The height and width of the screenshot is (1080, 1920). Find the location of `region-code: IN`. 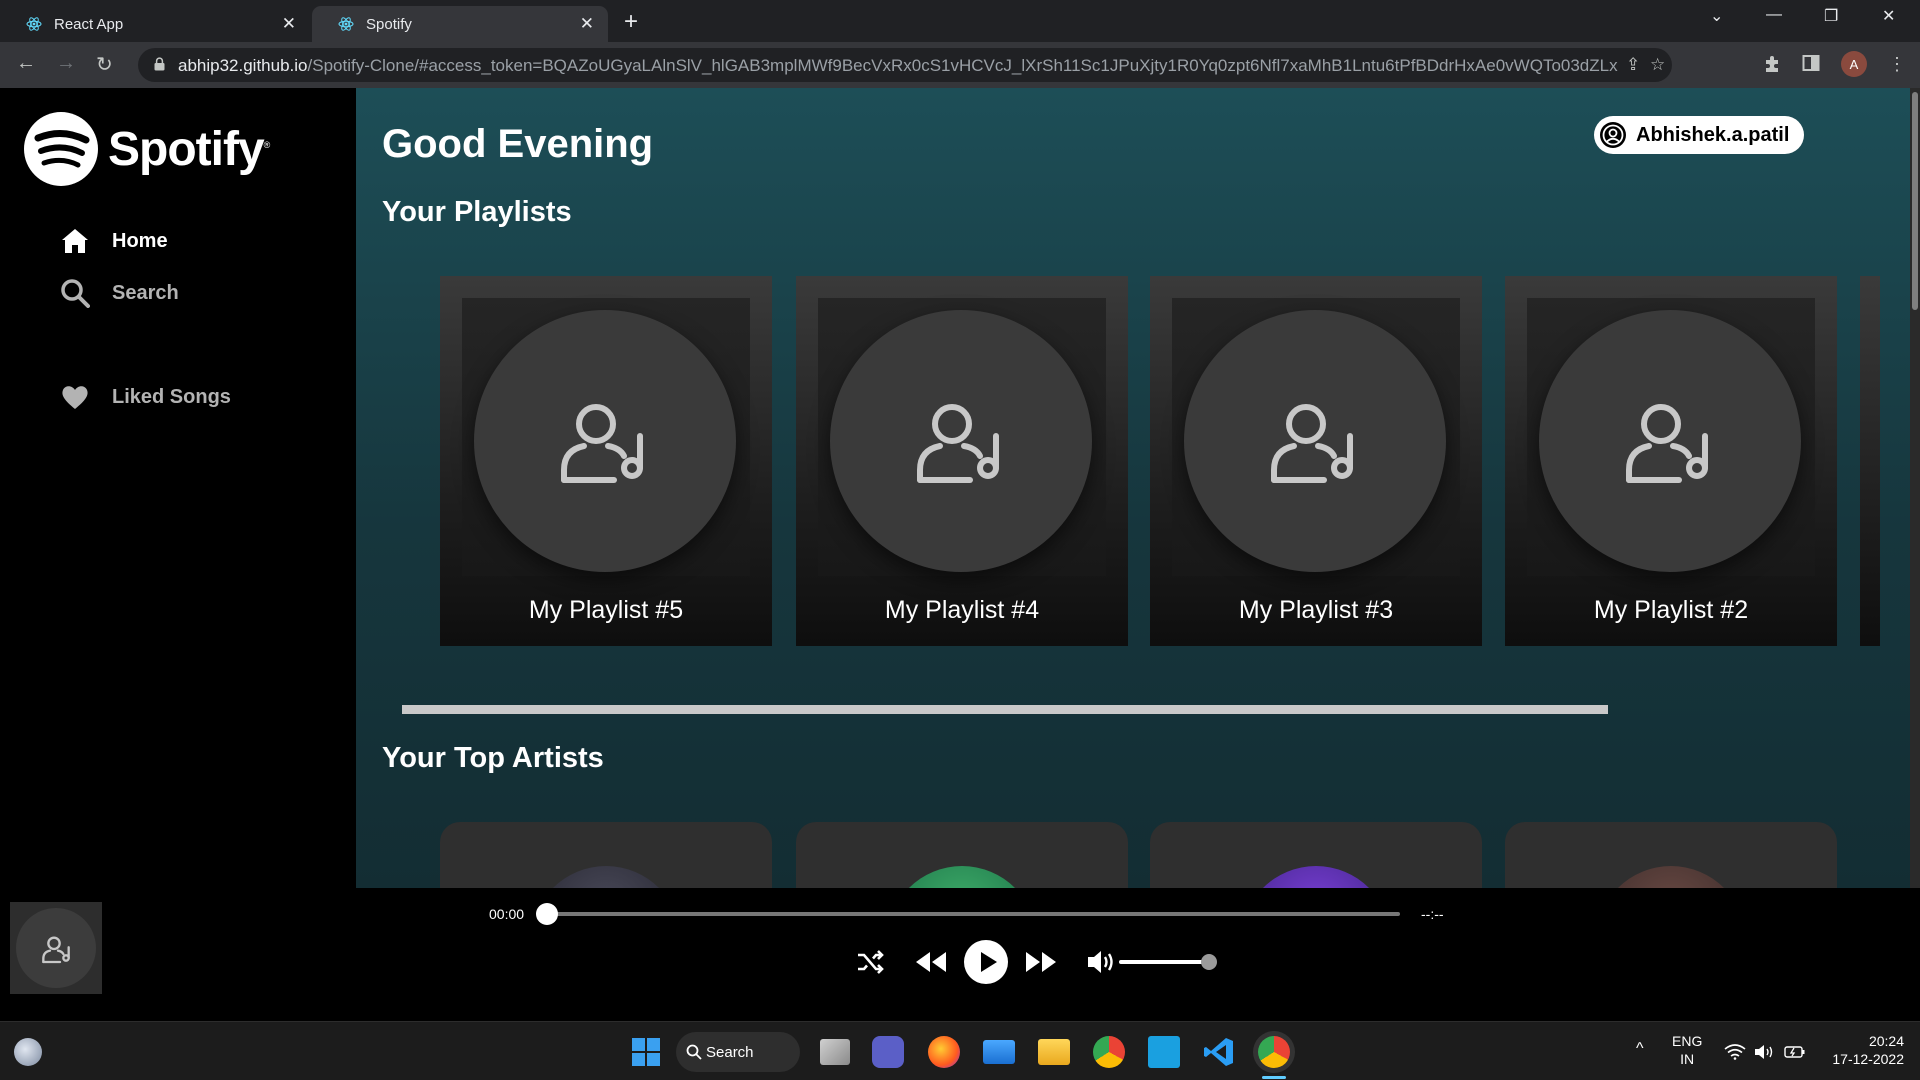

region-code: IN is located at coordinates (1687, 1059).